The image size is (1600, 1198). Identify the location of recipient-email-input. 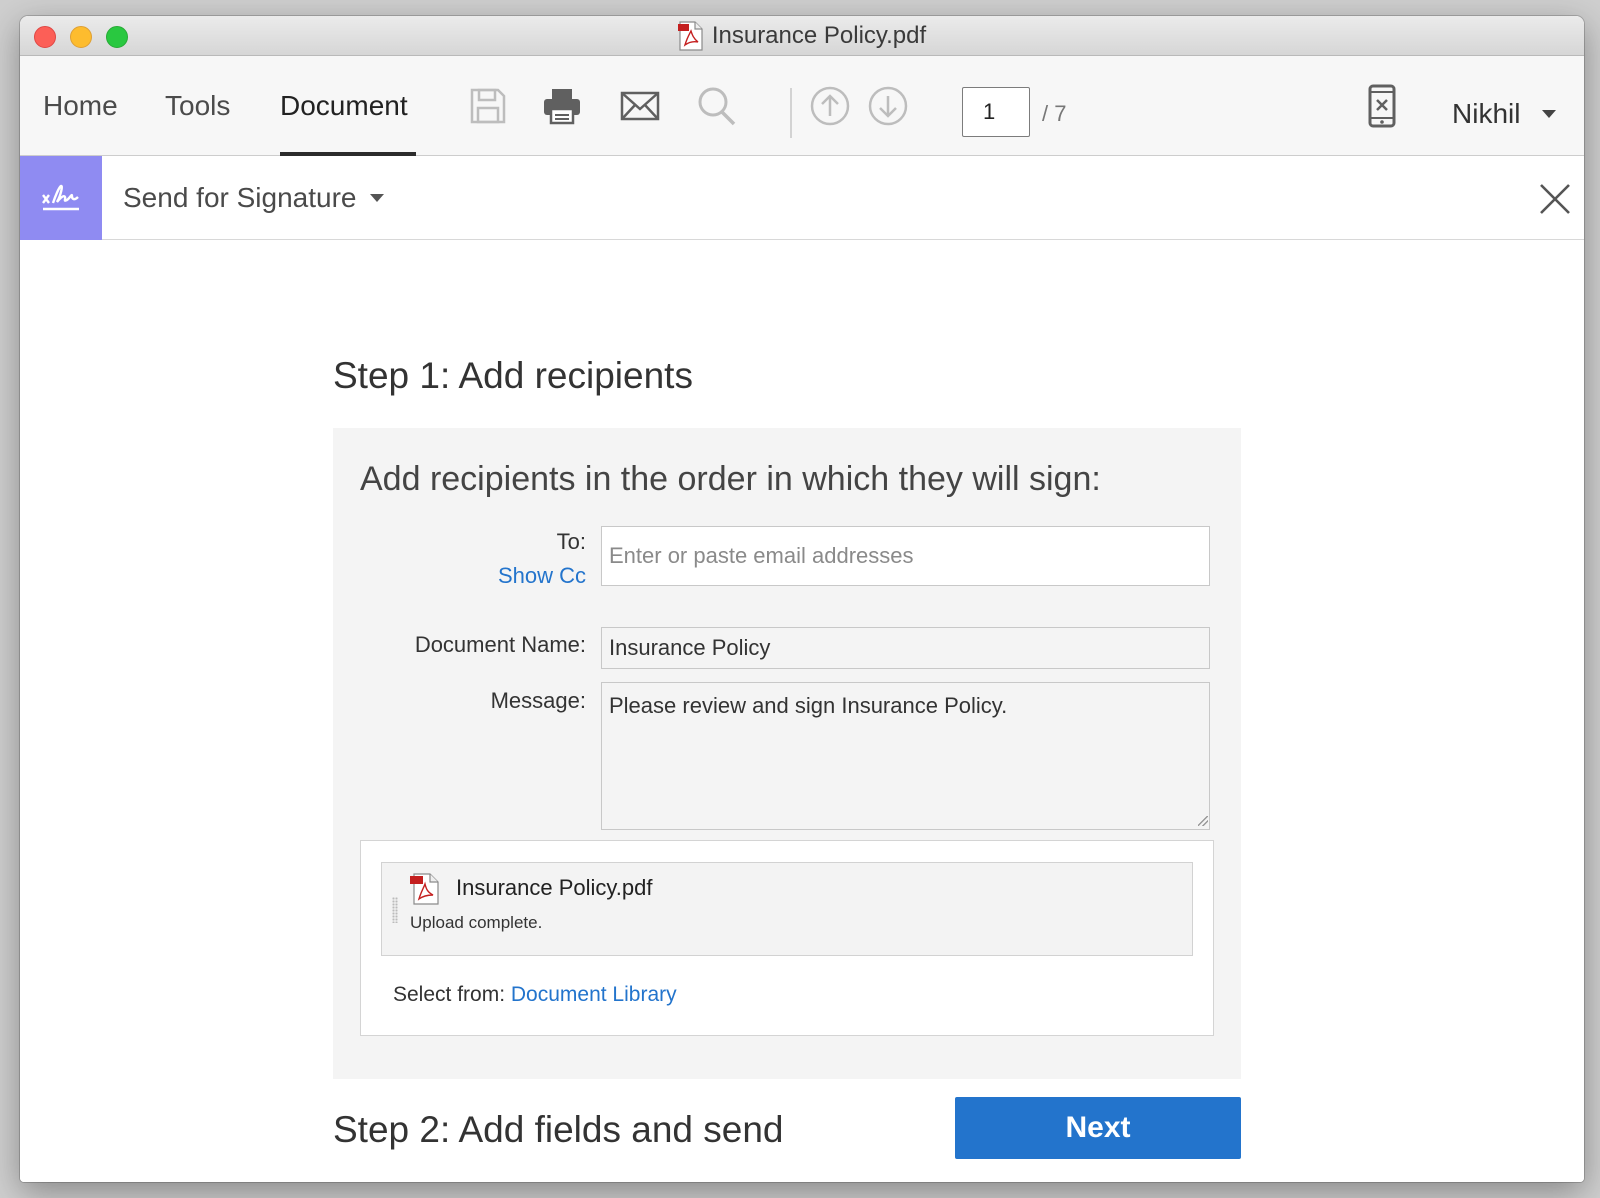
(905, 556).